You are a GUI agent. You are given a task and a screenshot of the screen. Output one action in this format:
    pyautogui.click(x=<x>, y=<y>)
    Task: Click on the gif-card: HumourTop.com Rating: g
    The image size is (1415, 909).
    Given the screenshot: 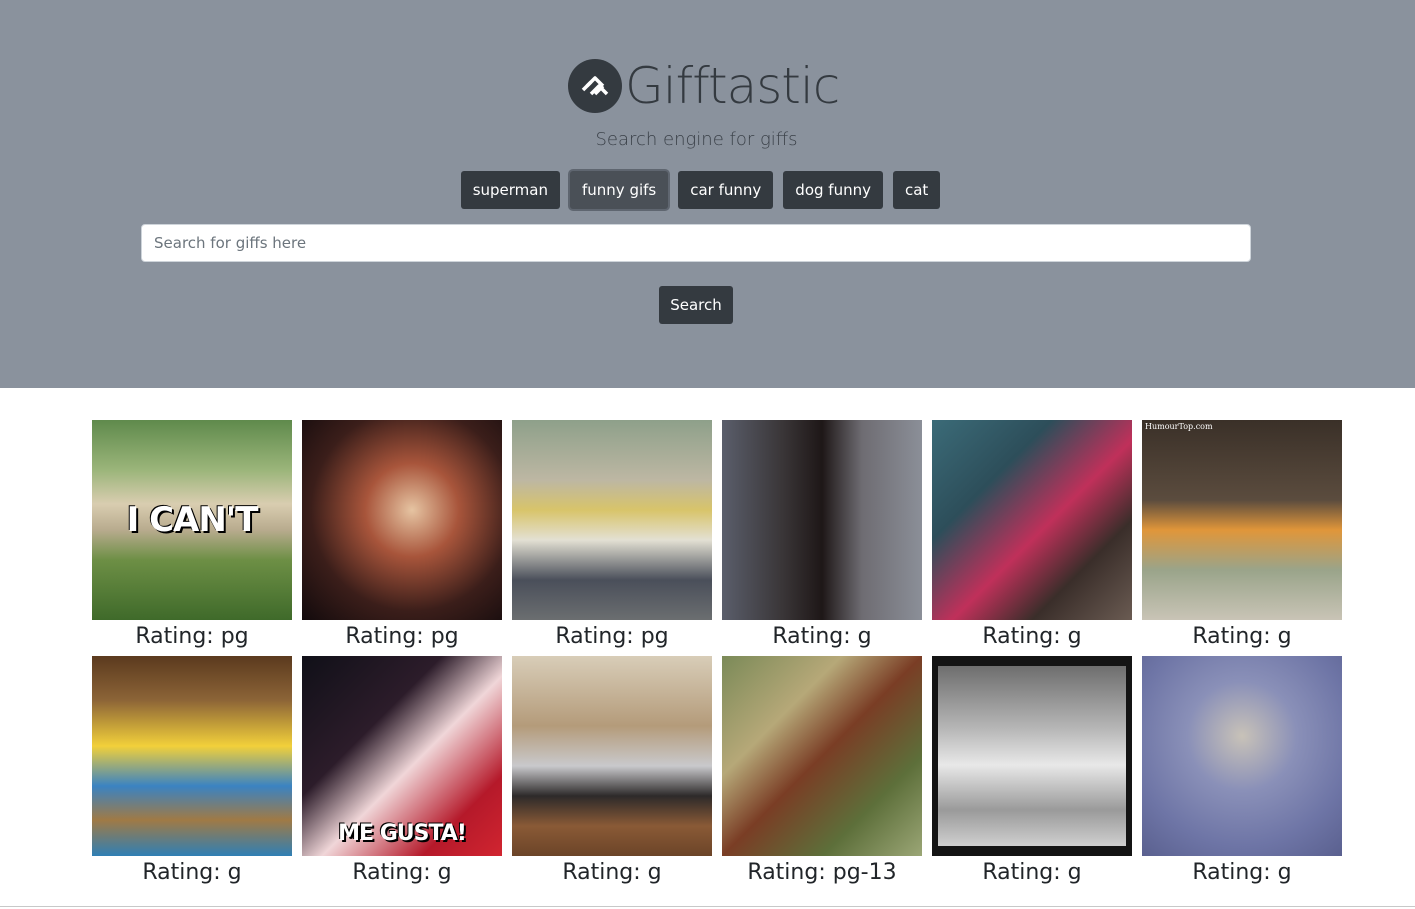 What is the action you would take?
    pyautogui.click(x=1242, y=537)
    